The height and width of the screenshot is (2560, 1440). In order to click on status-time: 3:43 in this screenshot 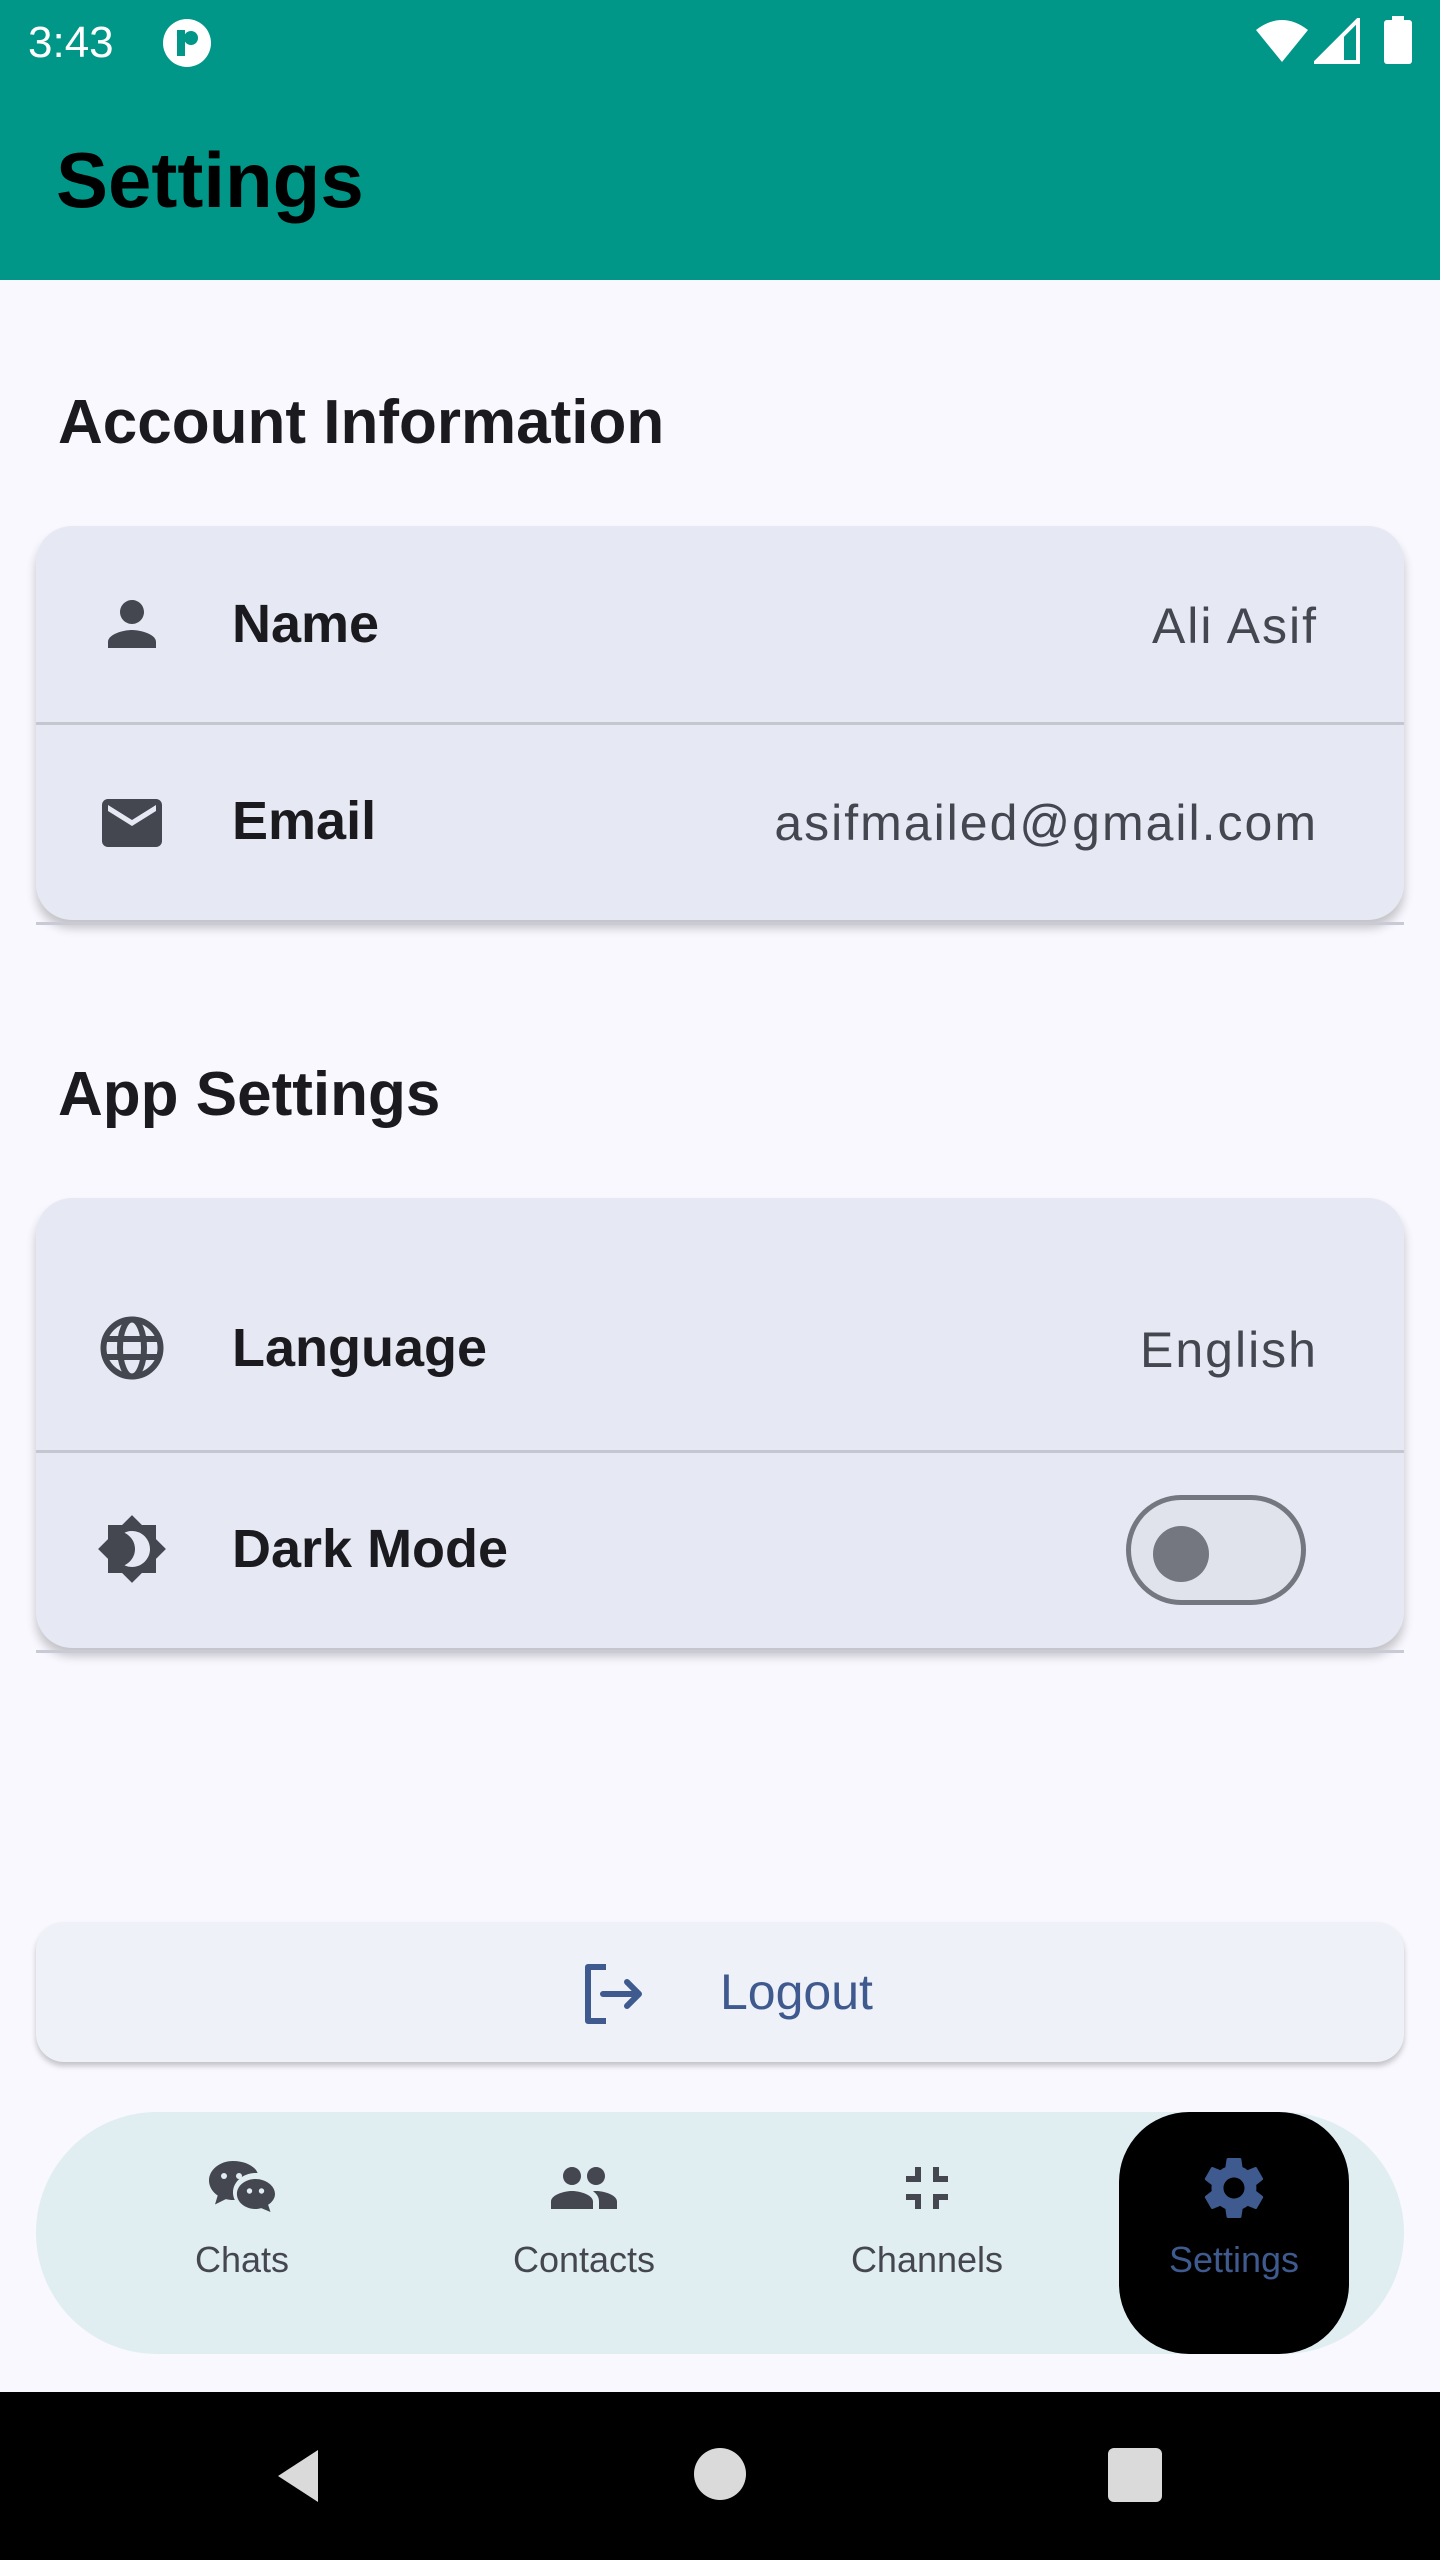, I will do `click(71, 42)`.